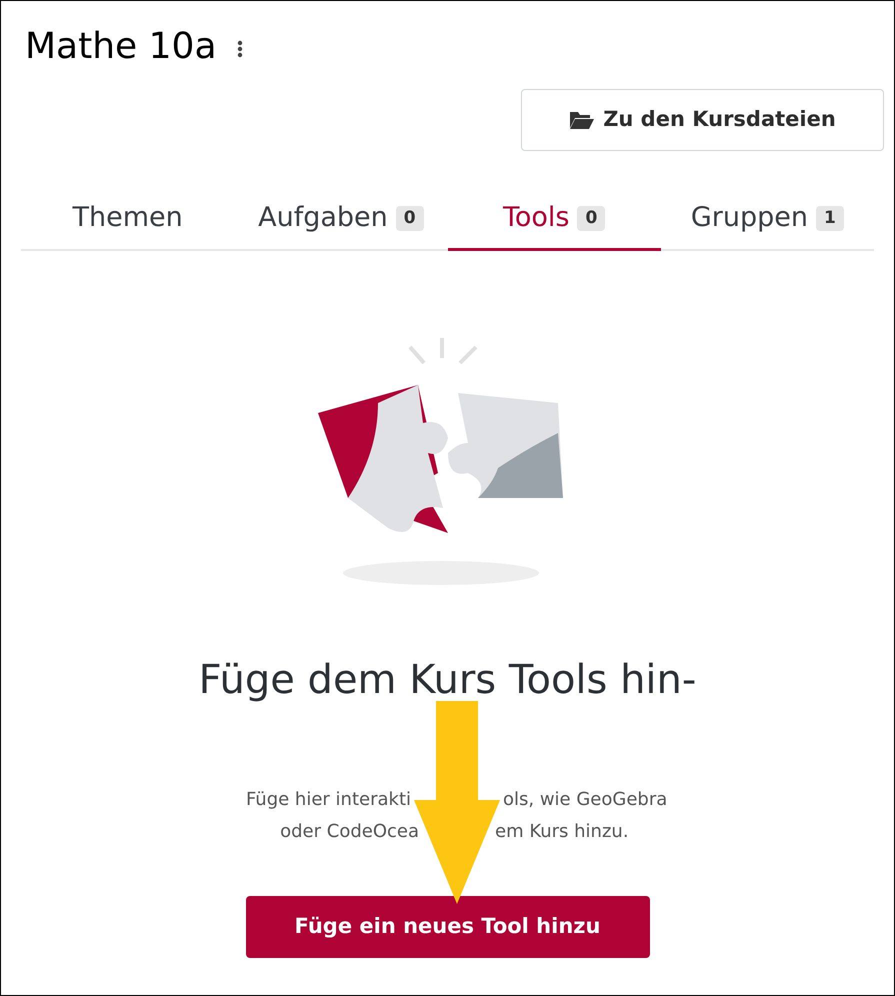  Describe the element at coordinates (127, 220) in the screenshot. I see `tab: Themen` at that location.